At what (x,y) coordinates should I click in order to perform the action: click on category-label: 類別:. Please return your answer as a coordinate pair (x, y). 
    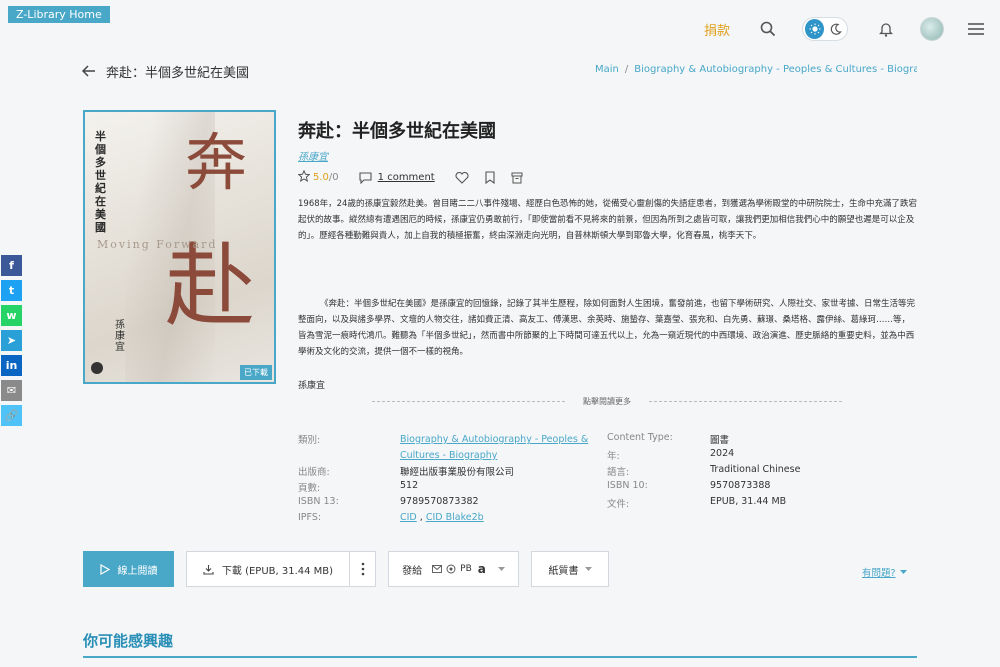
    Looking at the image, I should click on (309, 440).